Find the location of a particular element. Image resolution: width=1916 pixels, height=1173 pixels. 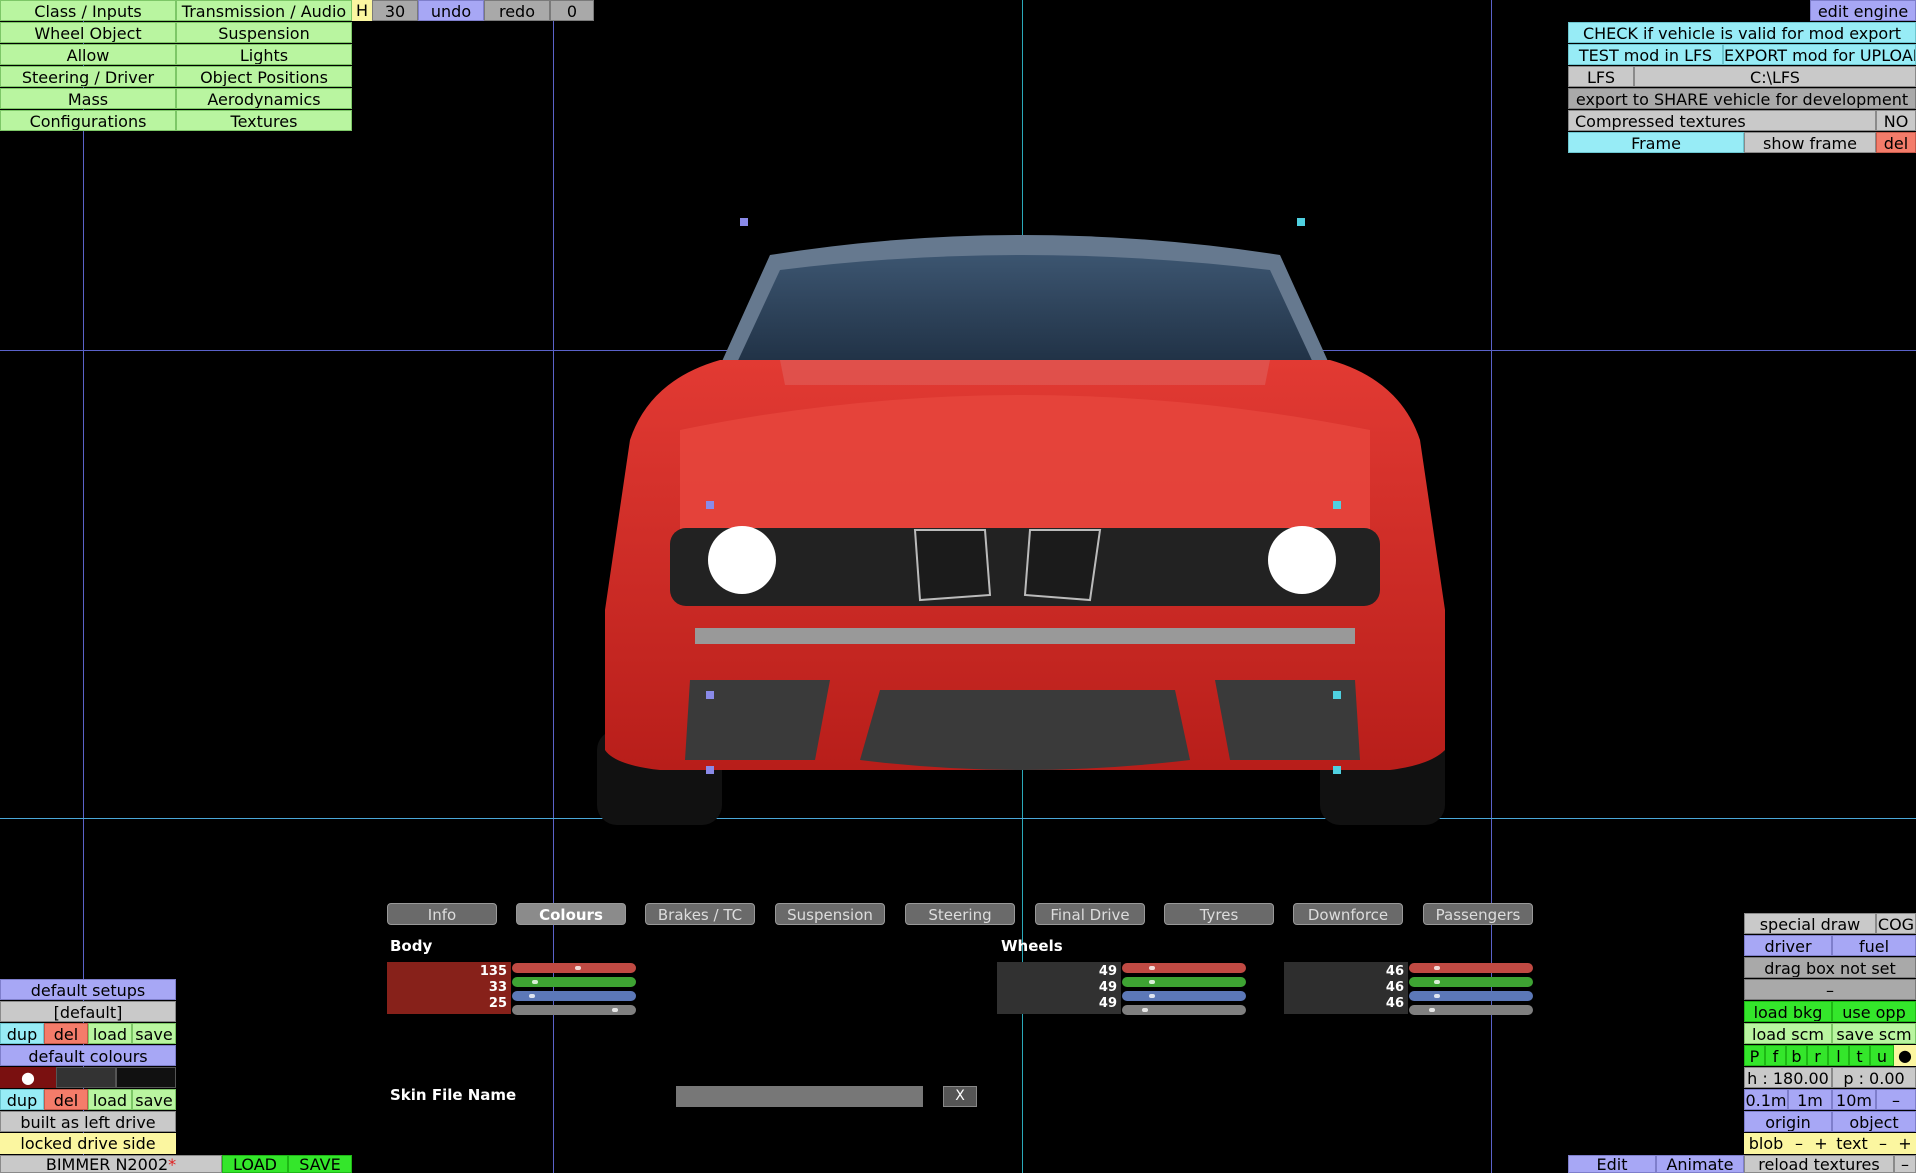

use-opp-button: use opp is located at coordinates (1874, 1011).